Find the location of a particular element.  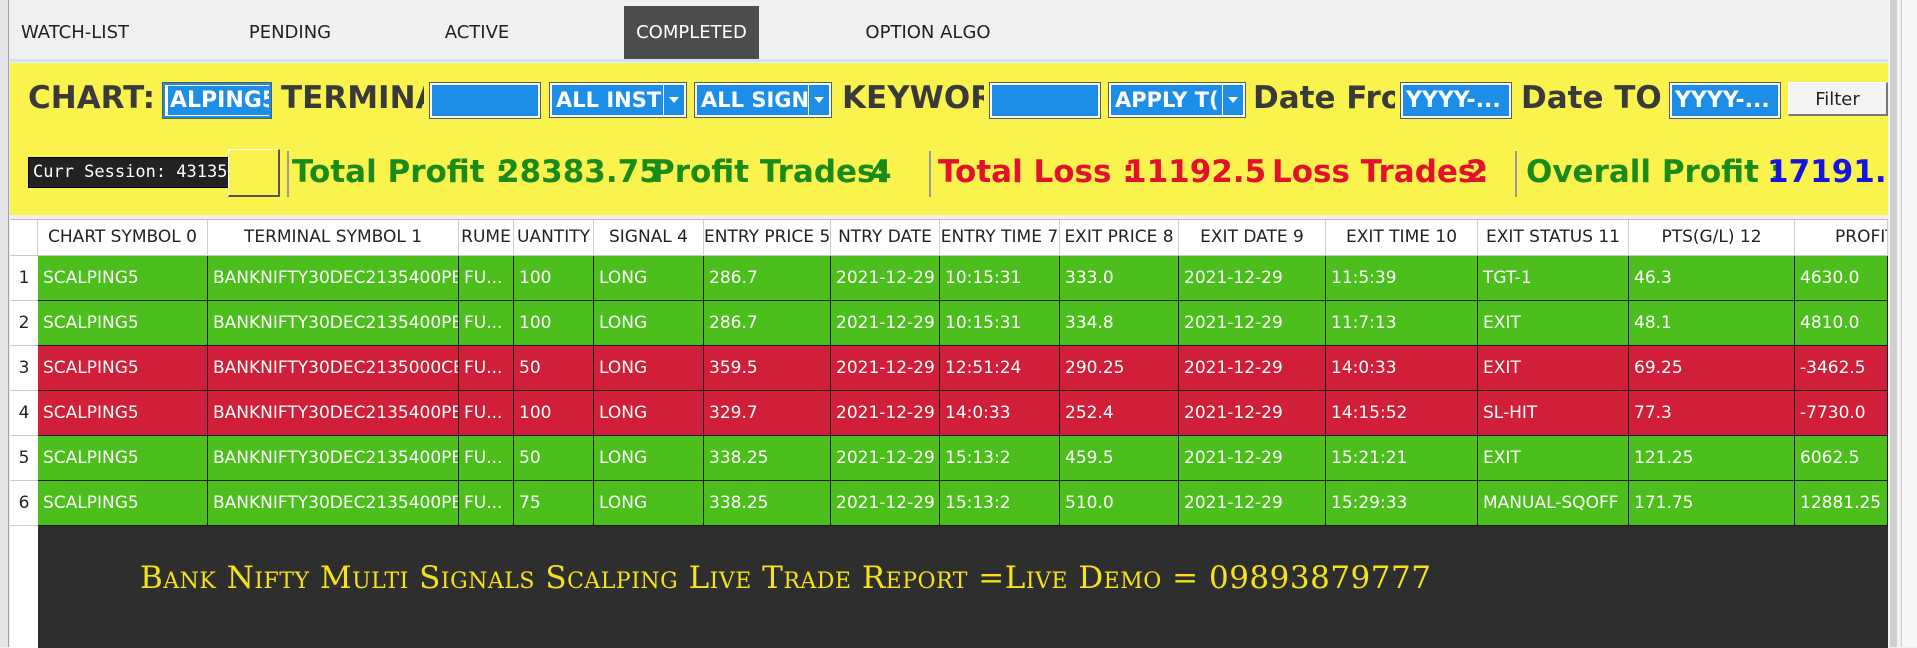

entry-time-cell: 14:0:33 is located at coordinates (1000, 413).